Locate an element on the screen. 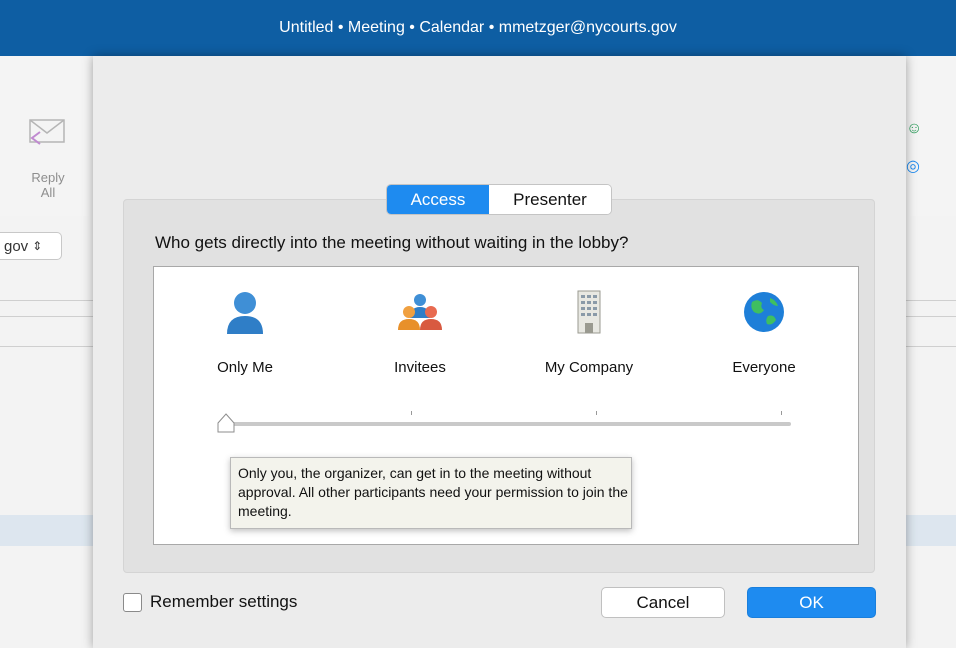  account-select-value: gov is located at coordinates (16, 246).